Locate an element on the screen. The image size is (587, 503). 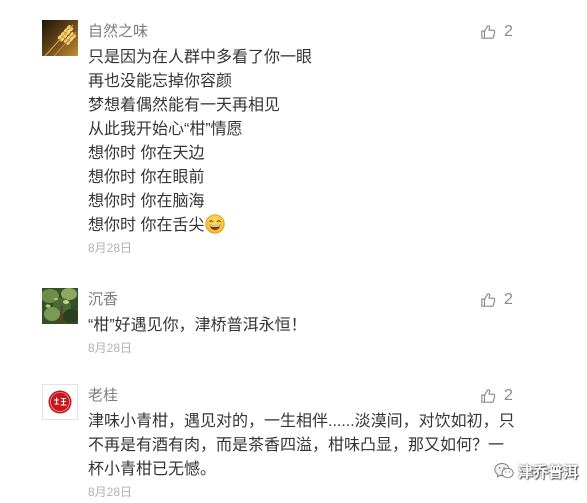
commenter-name: 沉香 is located at coordinates (103, 299).